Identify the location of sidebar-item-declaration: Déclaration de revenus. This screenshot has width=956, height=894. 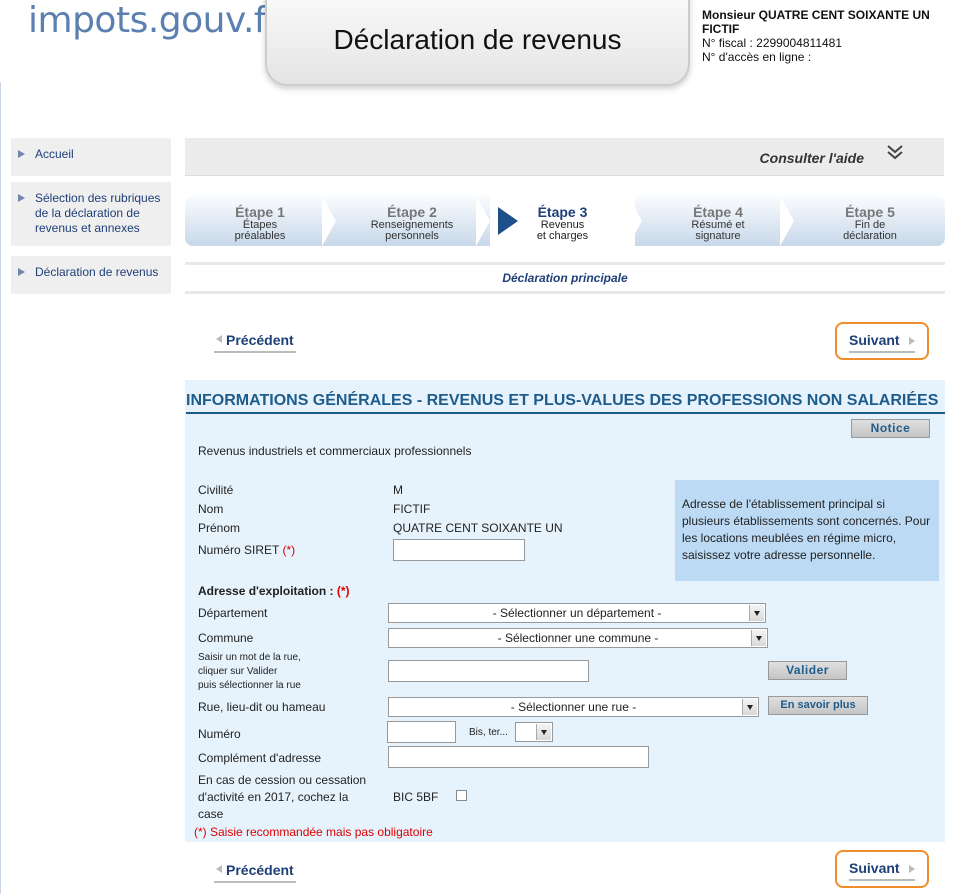
(91, 275).